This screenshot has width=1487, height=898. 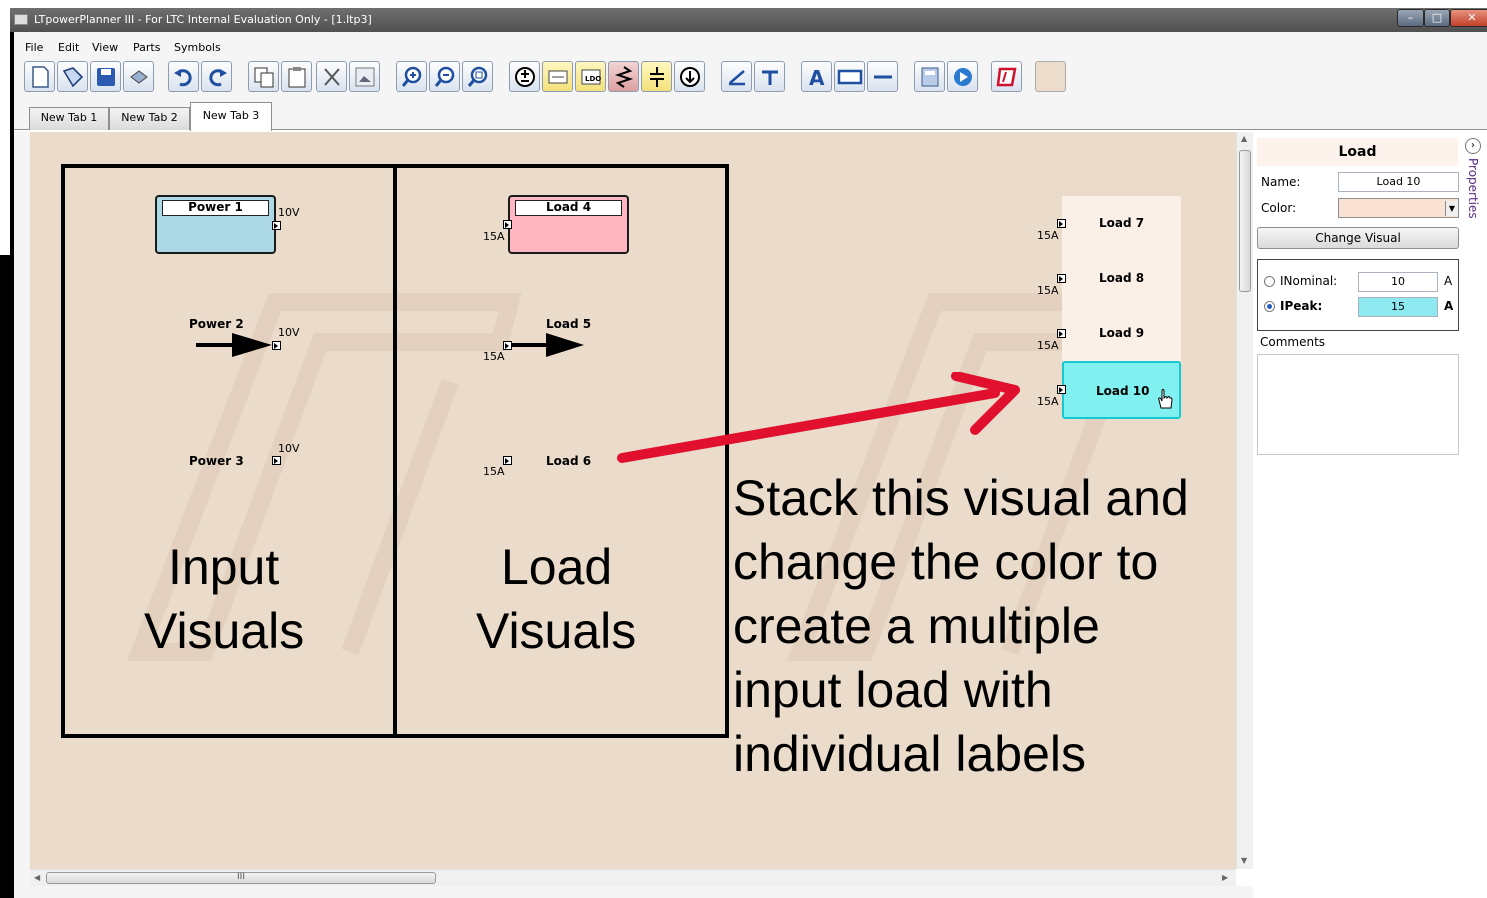 What do you see at coordinates (1121, 278) in the screenshot?
I see `load-8-block: Load 8` at bounding box center [1121, 278].